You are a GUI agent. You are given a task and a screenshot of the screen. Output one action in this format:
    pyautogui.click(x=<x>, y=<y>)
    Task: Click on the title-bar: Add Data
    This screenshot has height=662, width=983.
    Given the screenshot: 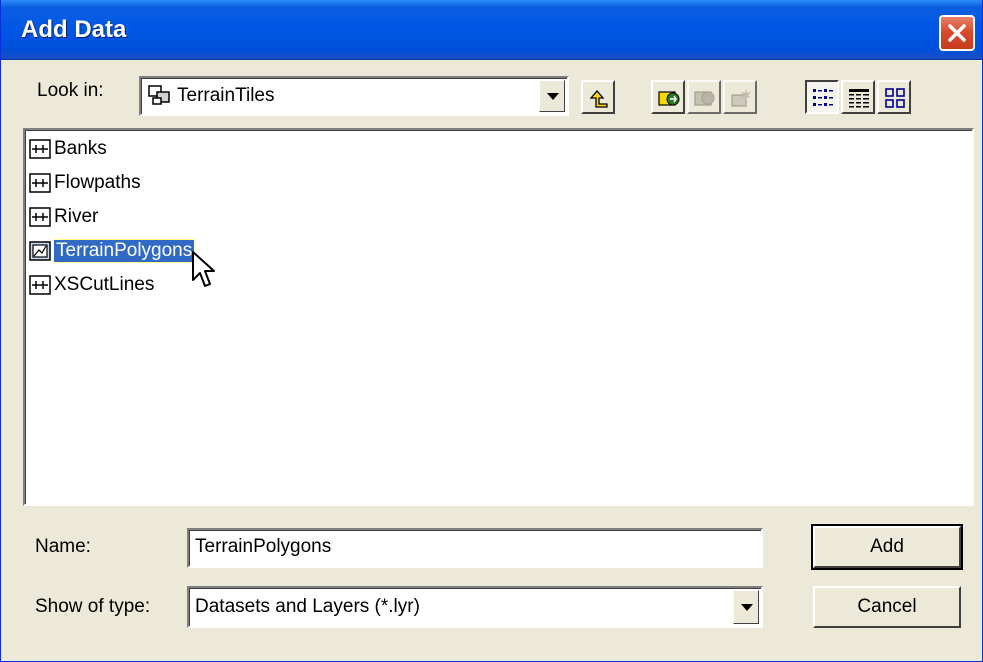 What is the action you would take?
    pyautogui.click(x=491, y=30)
    